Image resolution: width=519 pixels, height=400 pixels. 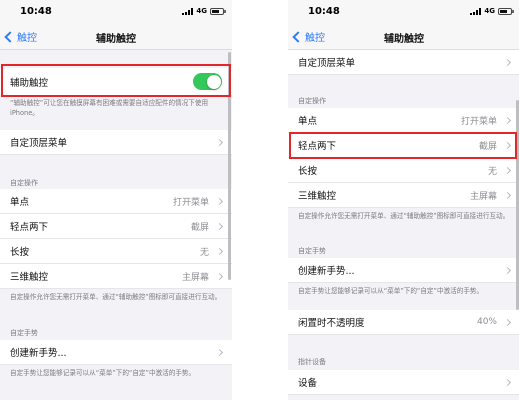 What do you see at coordinates (403, 145) in the screenshot?
I see `highlight-box-double-tap` at bounding box center [403, 145].